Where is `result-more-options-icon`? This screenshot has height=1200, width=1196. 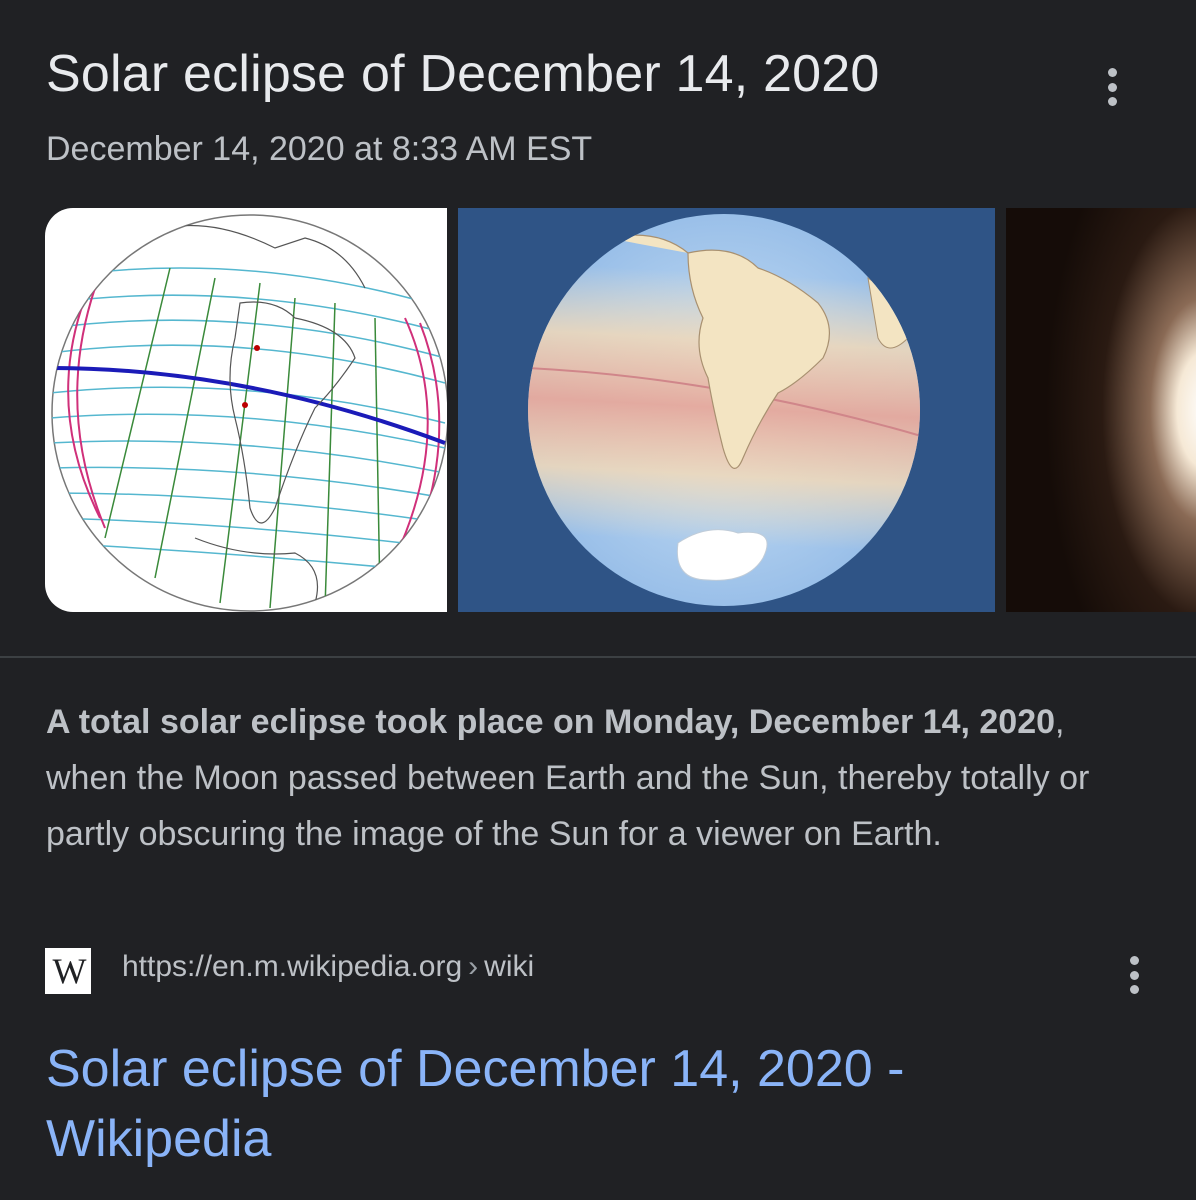 result-more-options-icon is located at coordinates (1134, 975).